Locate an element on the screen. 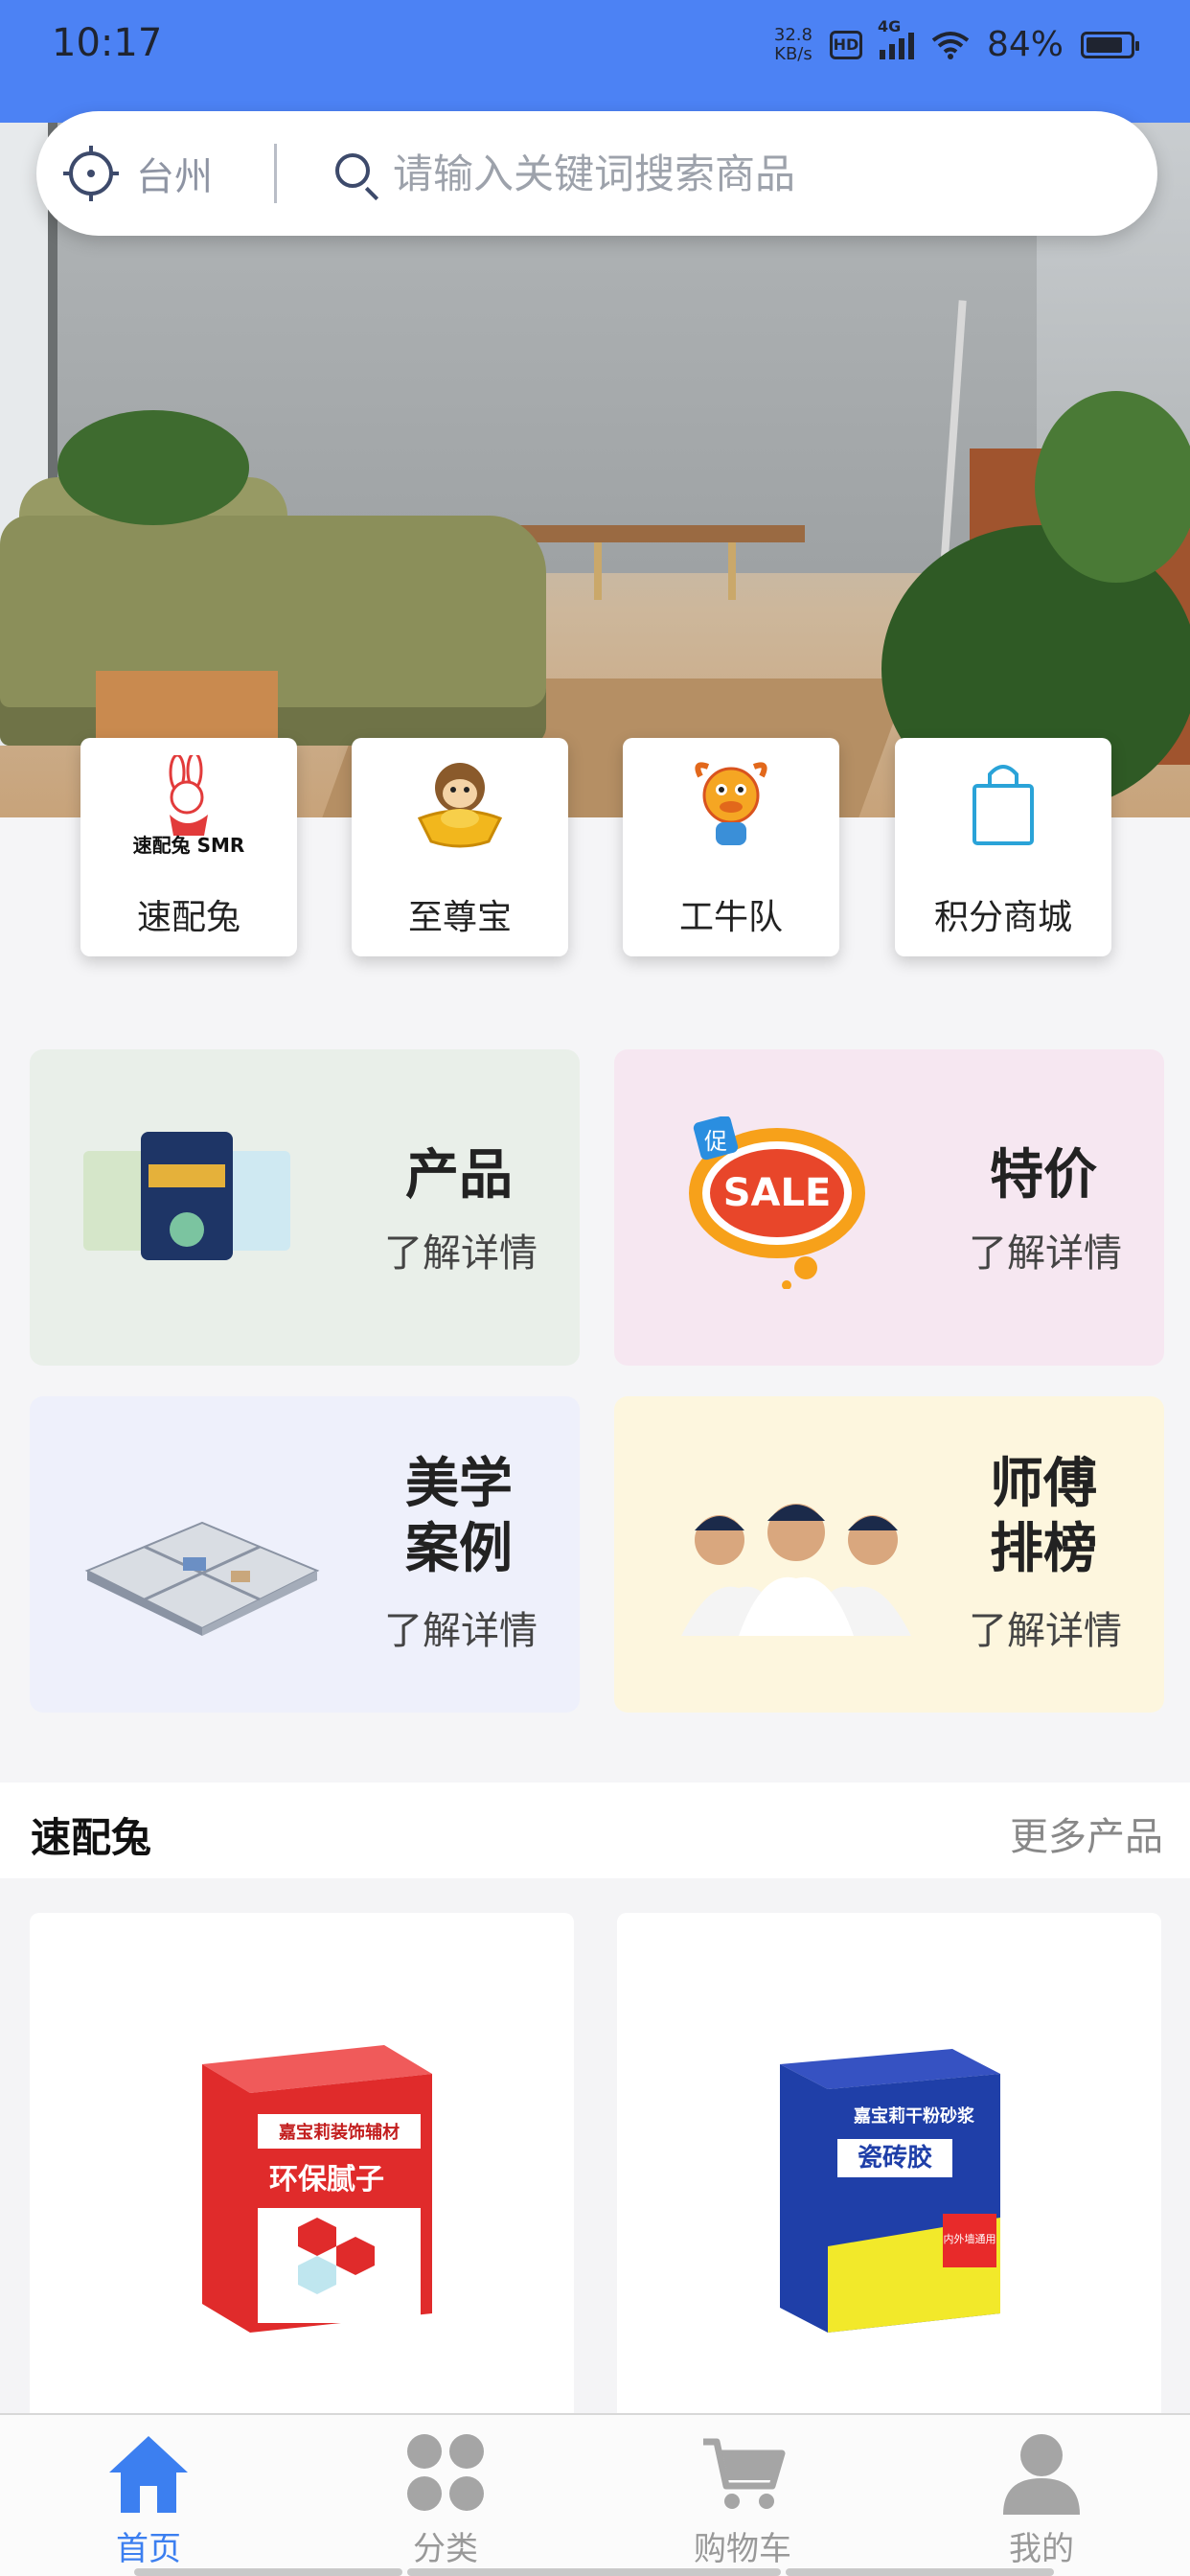  cart-icon is located at coordinates (745, 2473).